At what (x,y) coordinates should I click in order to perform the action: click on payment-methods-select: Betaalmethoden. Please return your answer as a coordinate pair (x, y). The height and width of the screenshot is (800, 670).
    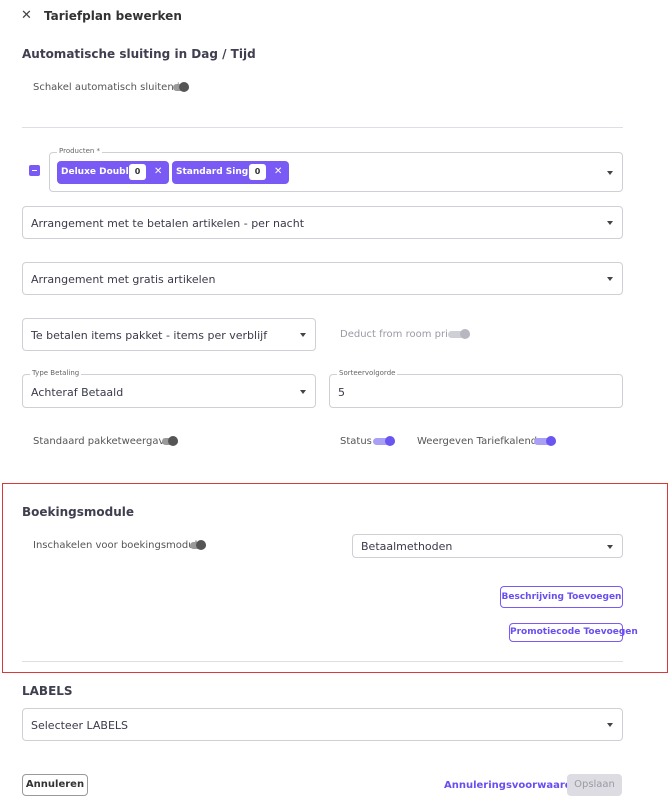
    Looking at the image, I should click on (487, 546).